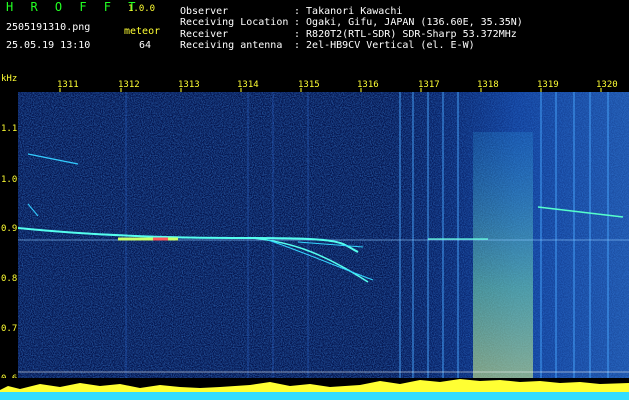 The width and height of the screenshot is (629, 400). Describe the element at coordinates (9, 180) in the screenshot. I see `y-tick-1.0: 1.0` at that location.